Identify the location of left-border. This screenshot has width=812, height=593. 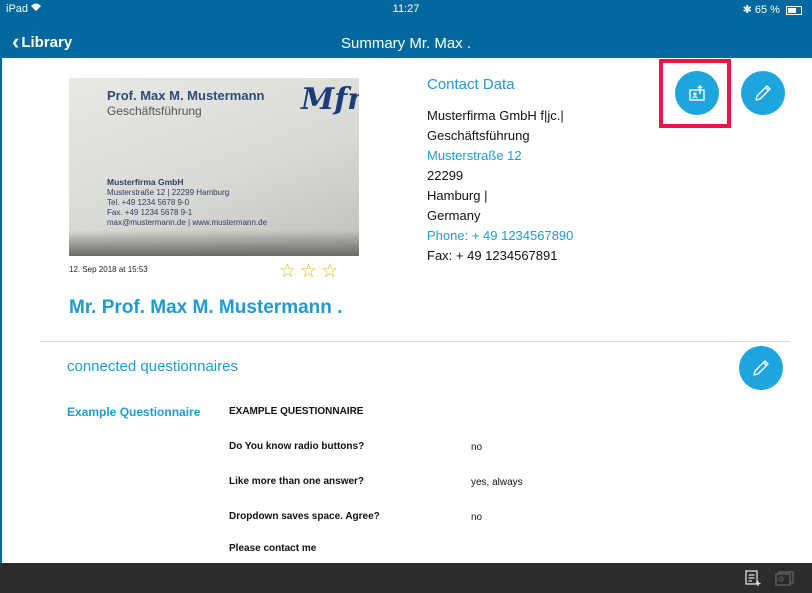
(1, 310).